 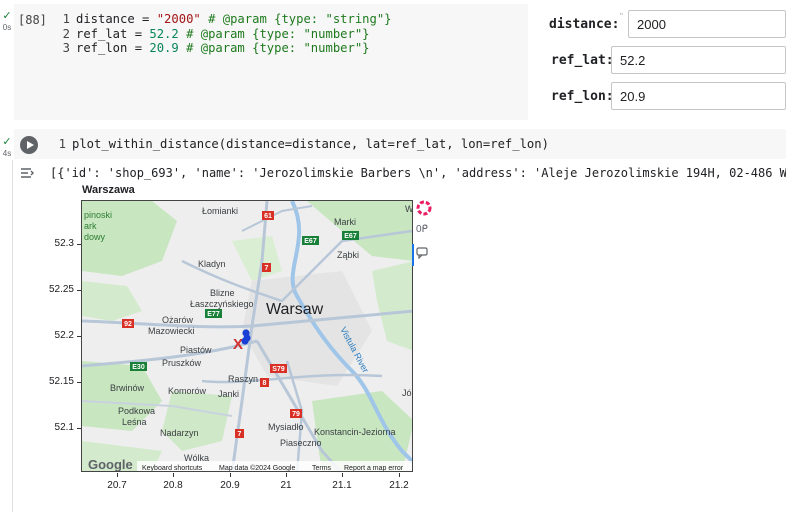 I want to click on map-label: Raszyn, so click(x=243, y=379).